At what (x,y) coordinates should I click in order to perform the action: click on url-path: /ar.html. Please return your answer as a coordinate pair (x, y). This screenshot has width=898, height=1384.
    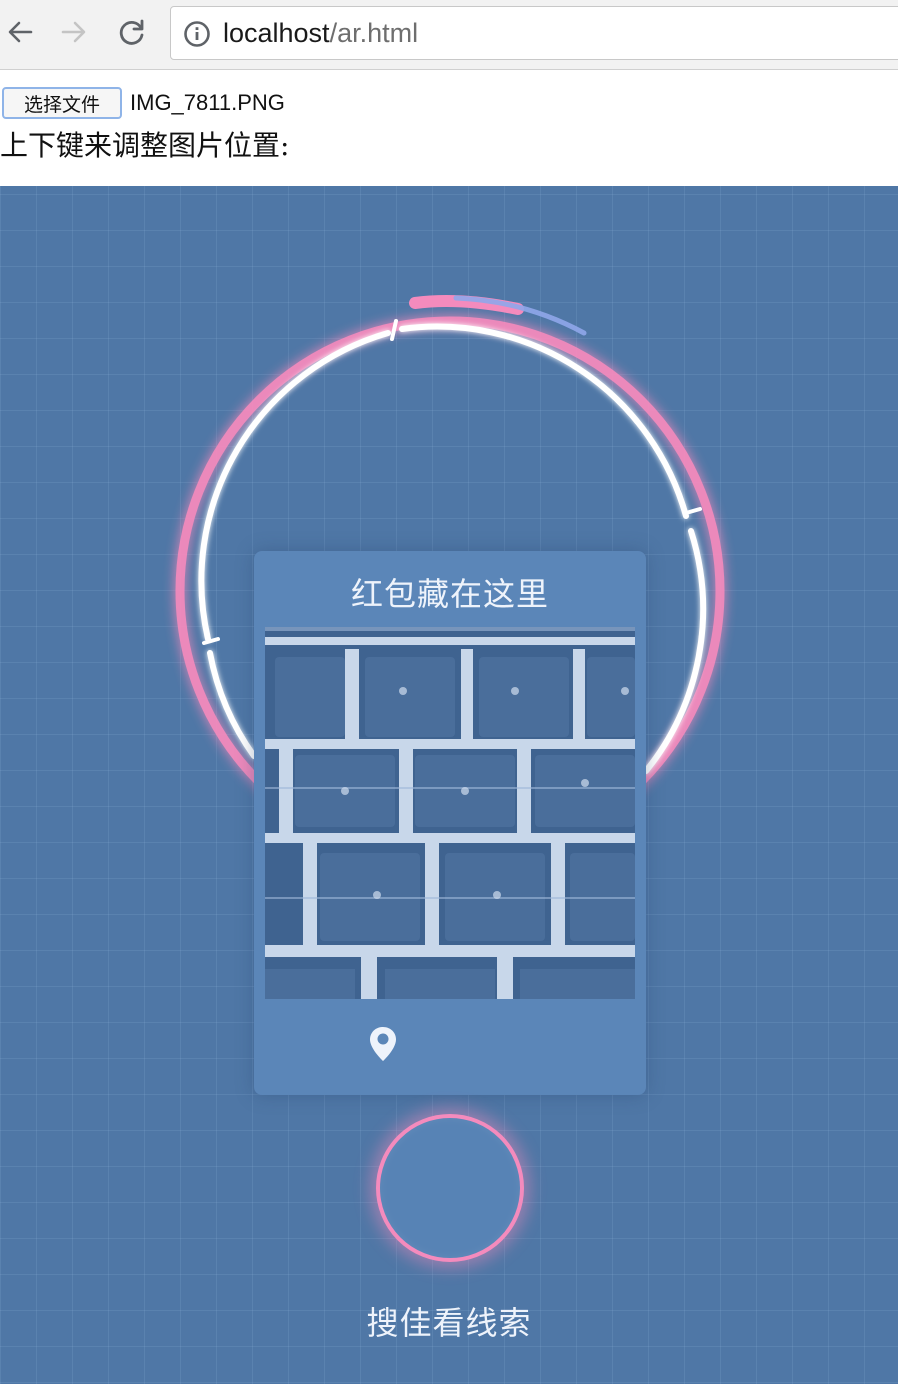
    Looking at the image, I should click on (374, 33).